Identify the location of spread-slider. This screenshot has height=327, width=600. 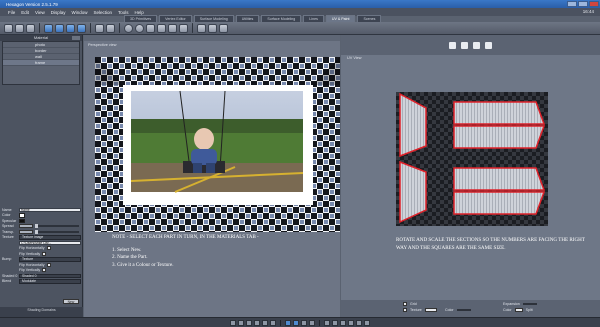
(57, 226).